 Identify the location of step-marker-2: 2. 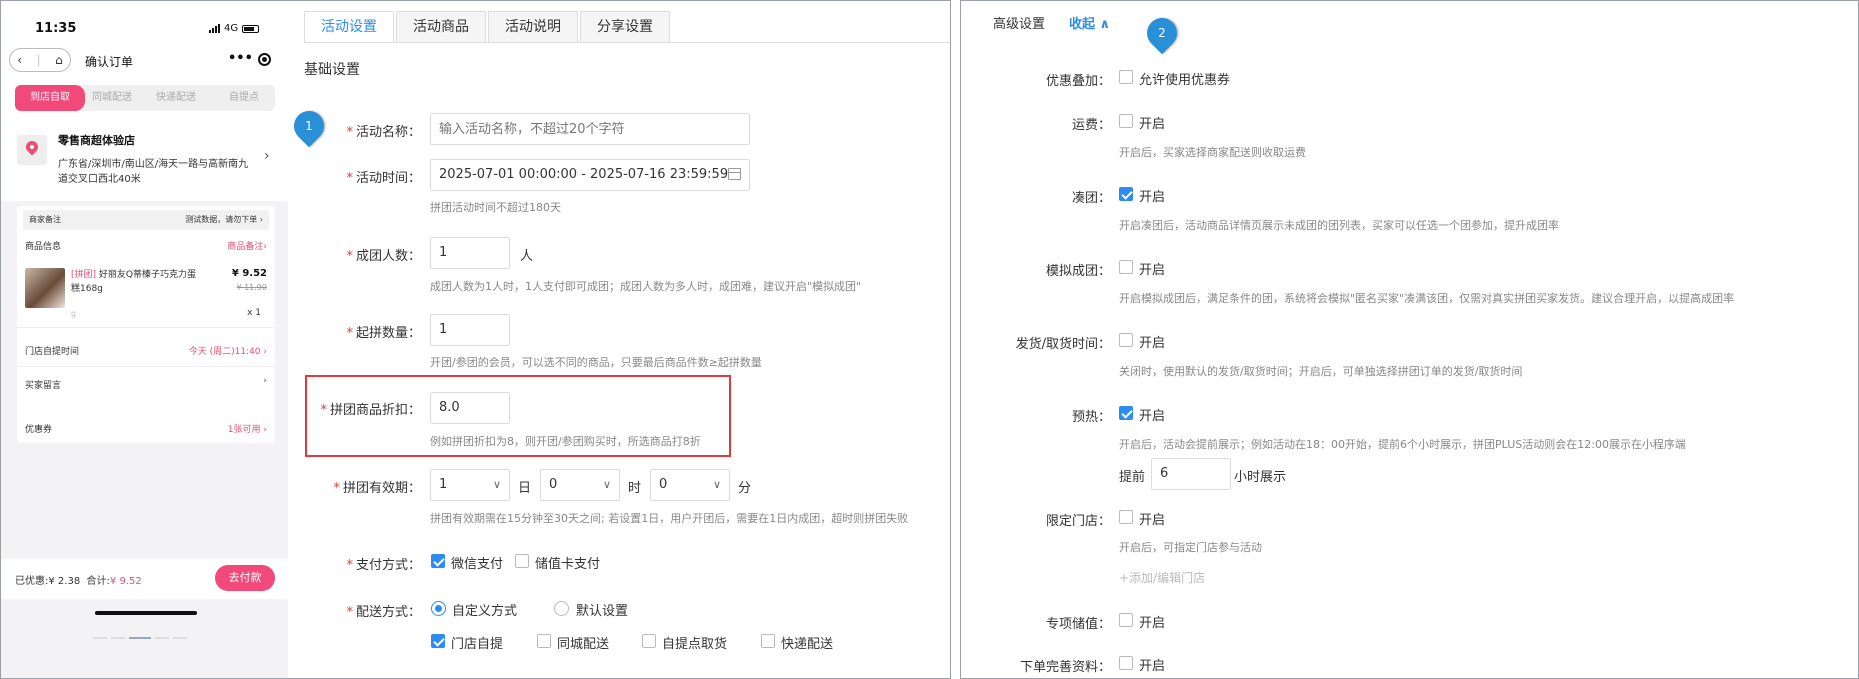
(1162, 33).